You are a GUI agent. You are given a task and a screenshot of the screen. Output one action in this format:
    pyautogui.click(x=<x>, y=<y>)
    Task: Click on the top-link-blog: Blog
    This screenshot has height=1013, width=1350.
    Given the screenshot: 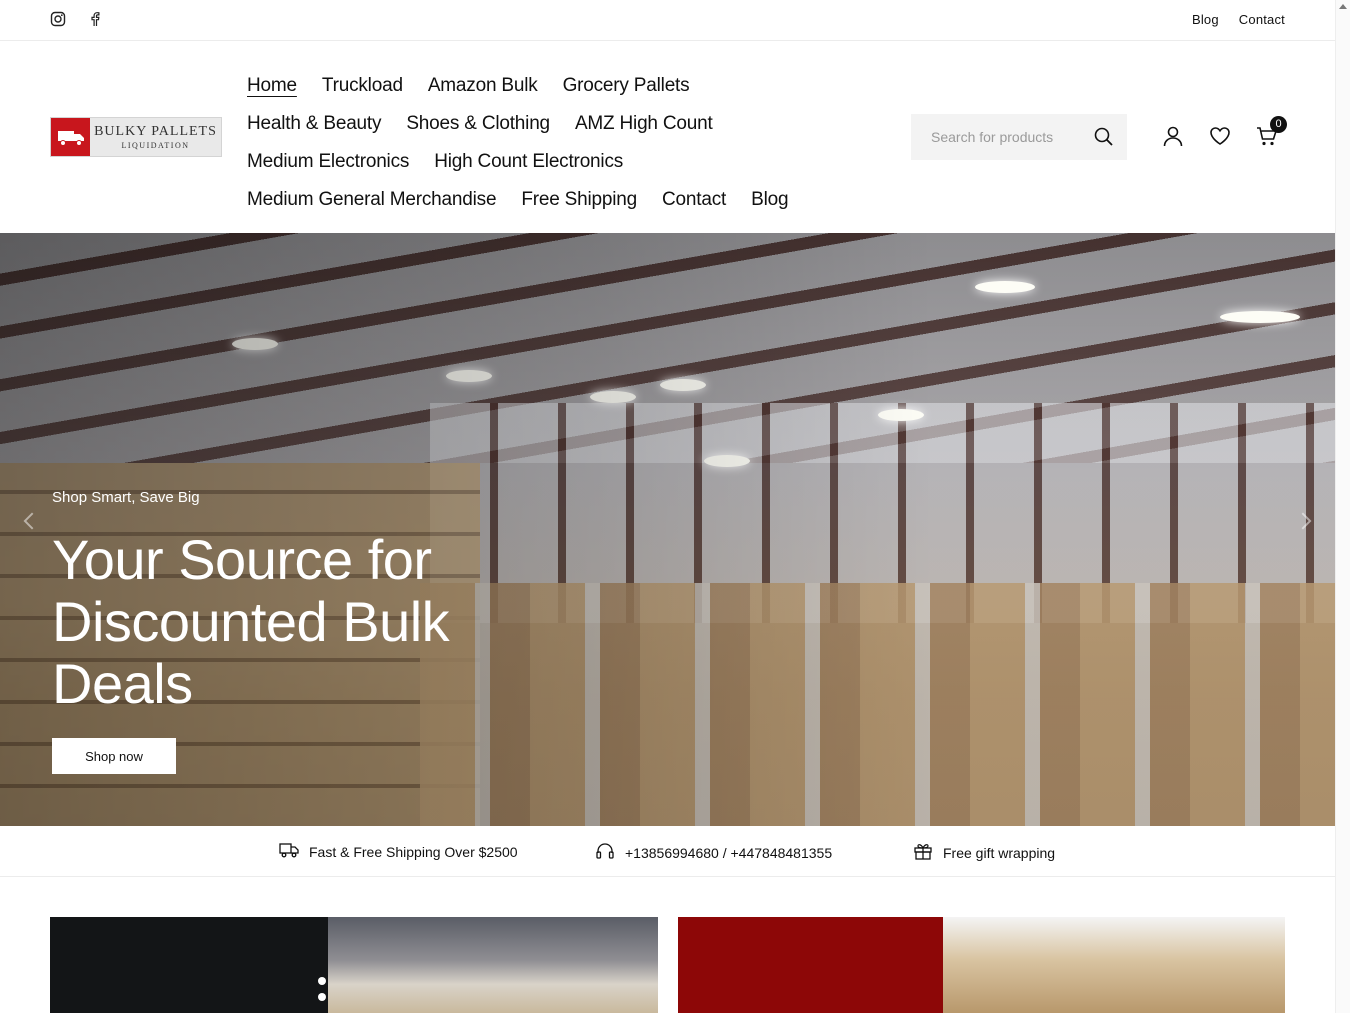 What is the action you would take?
    pyautogui.click(x=1205, y=19)
    